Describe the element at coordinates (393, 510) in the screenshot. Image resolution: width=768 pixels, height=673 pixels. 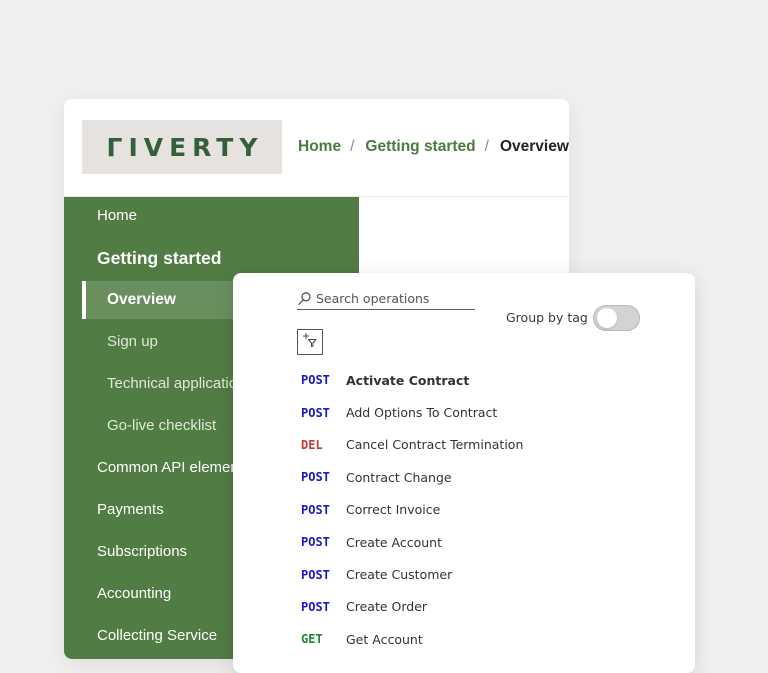
I see `operation-name: Correct Invoice` at that location.